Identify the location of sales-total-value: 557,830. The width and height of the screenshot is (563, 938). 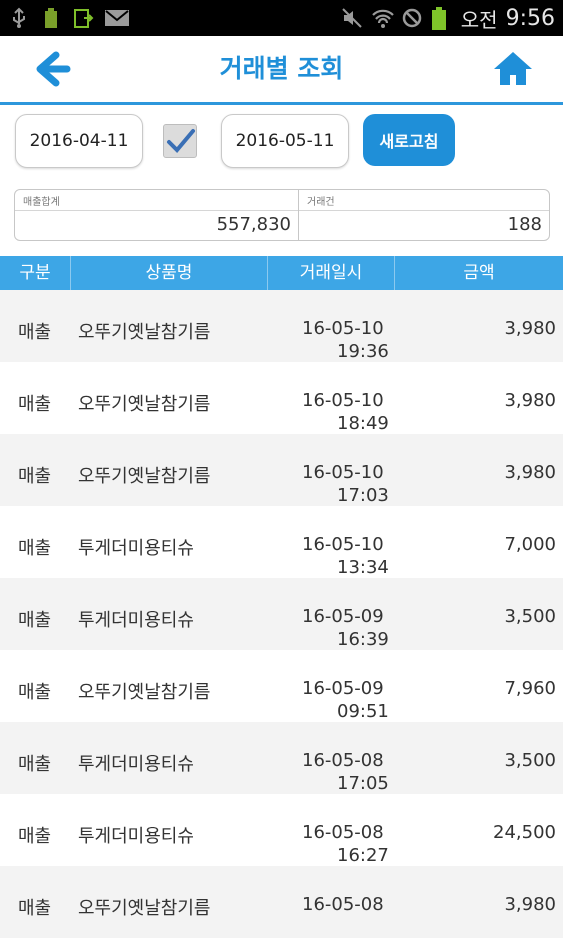
(253, 224).